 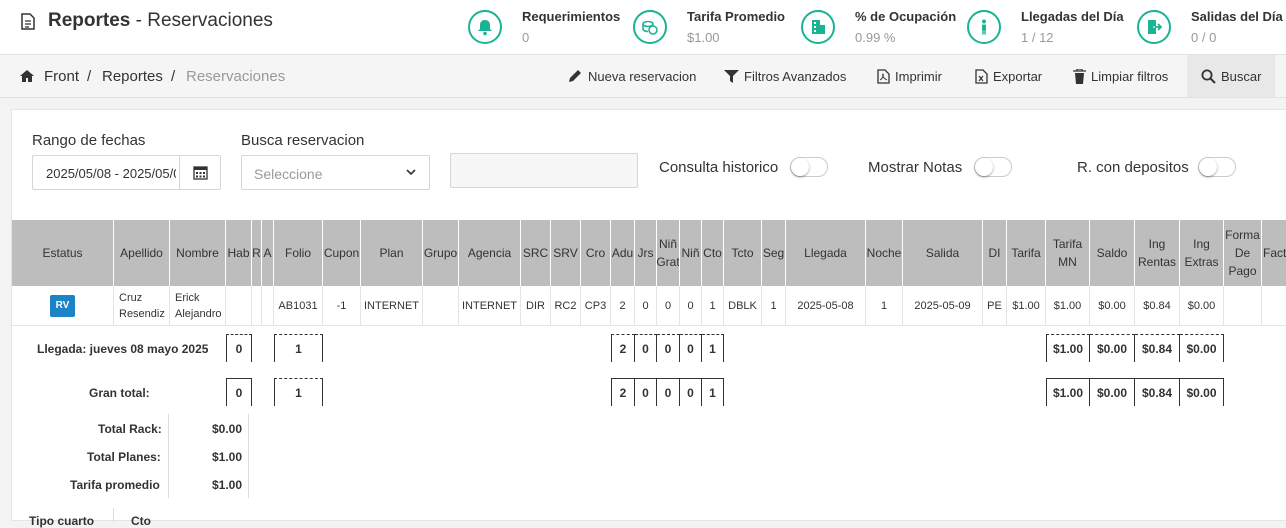 I want to click on col-llegada: Llegada, so click(x=826, y=253).